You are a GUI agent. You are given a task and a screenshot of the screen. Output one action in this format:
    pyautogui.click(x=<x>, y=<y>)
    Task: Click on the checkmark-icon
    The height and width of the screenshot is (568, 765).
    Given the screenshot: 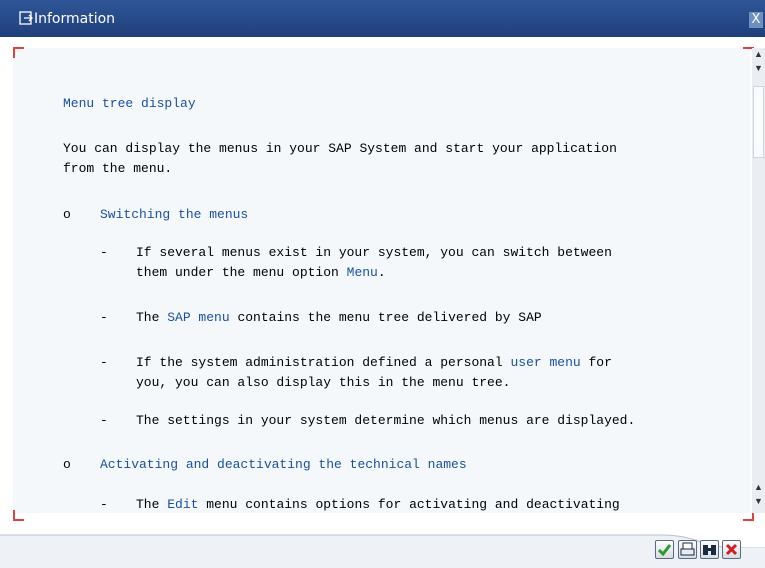 What is the action you would take?
    pyautogui.click(x=664, y=550)
    